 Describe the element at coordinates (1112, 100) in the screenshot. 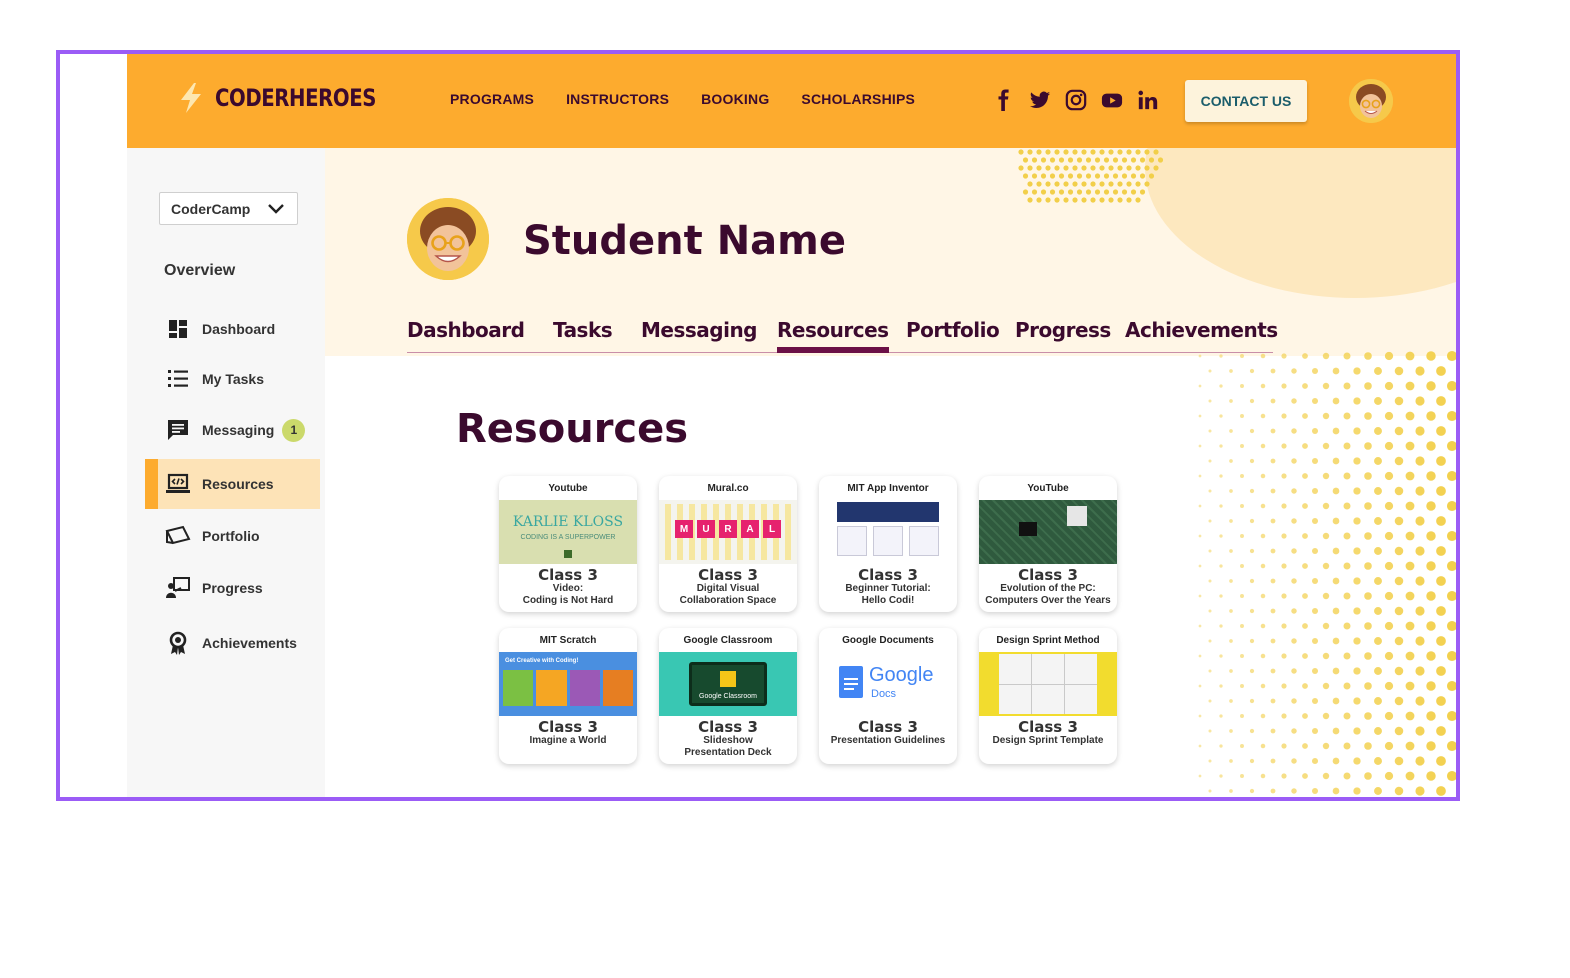

I see `youtube-icon` at that location.